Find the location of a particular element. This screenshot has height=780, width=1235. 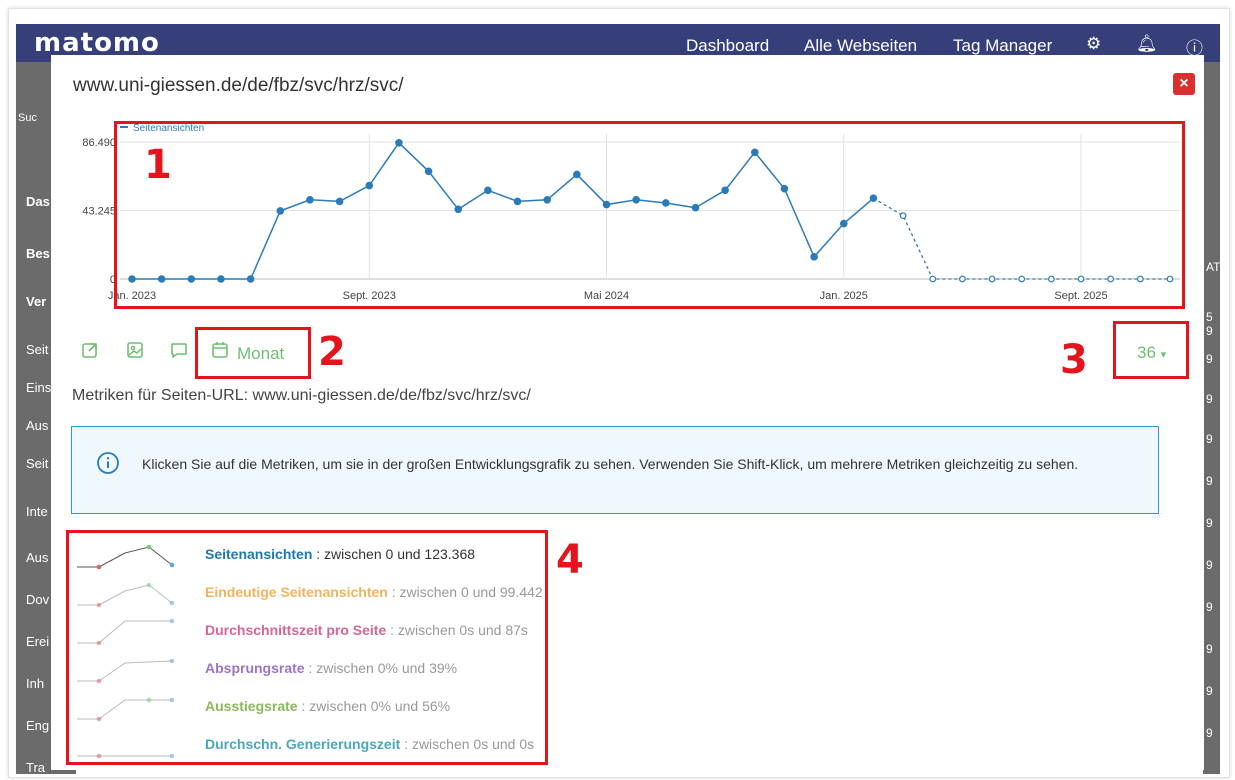

annotation-number-4: 4 is located at coordinates (570, 560).